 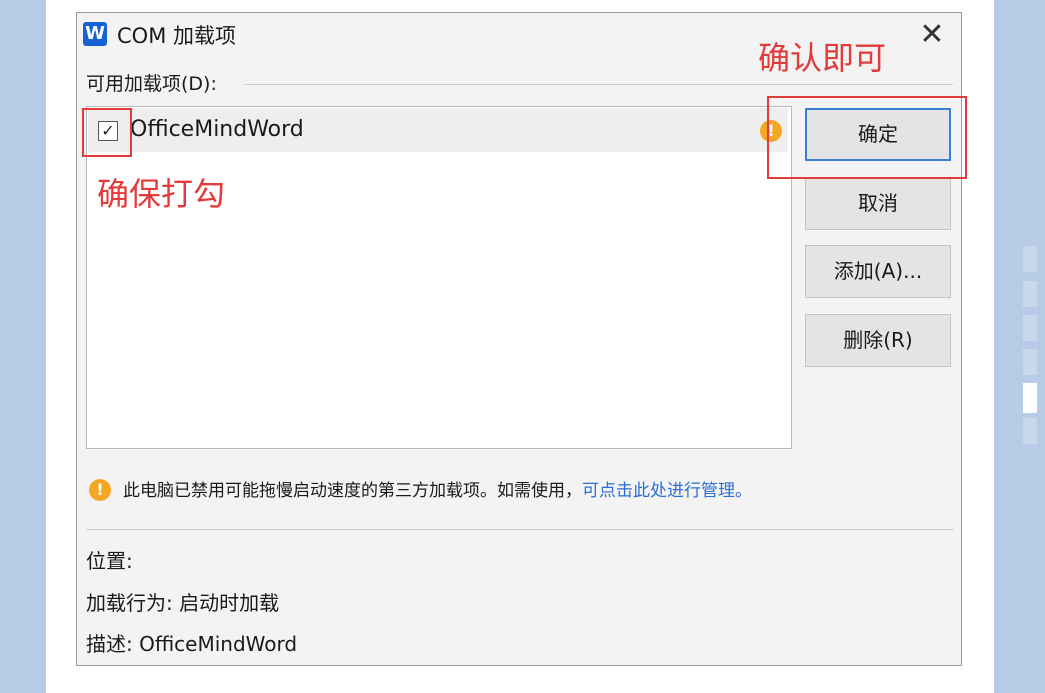 What do you see at coordinates (176, 36) in the screenshot?
I see `dialog-title: COM 加载项` at bounding box center [176, 36].